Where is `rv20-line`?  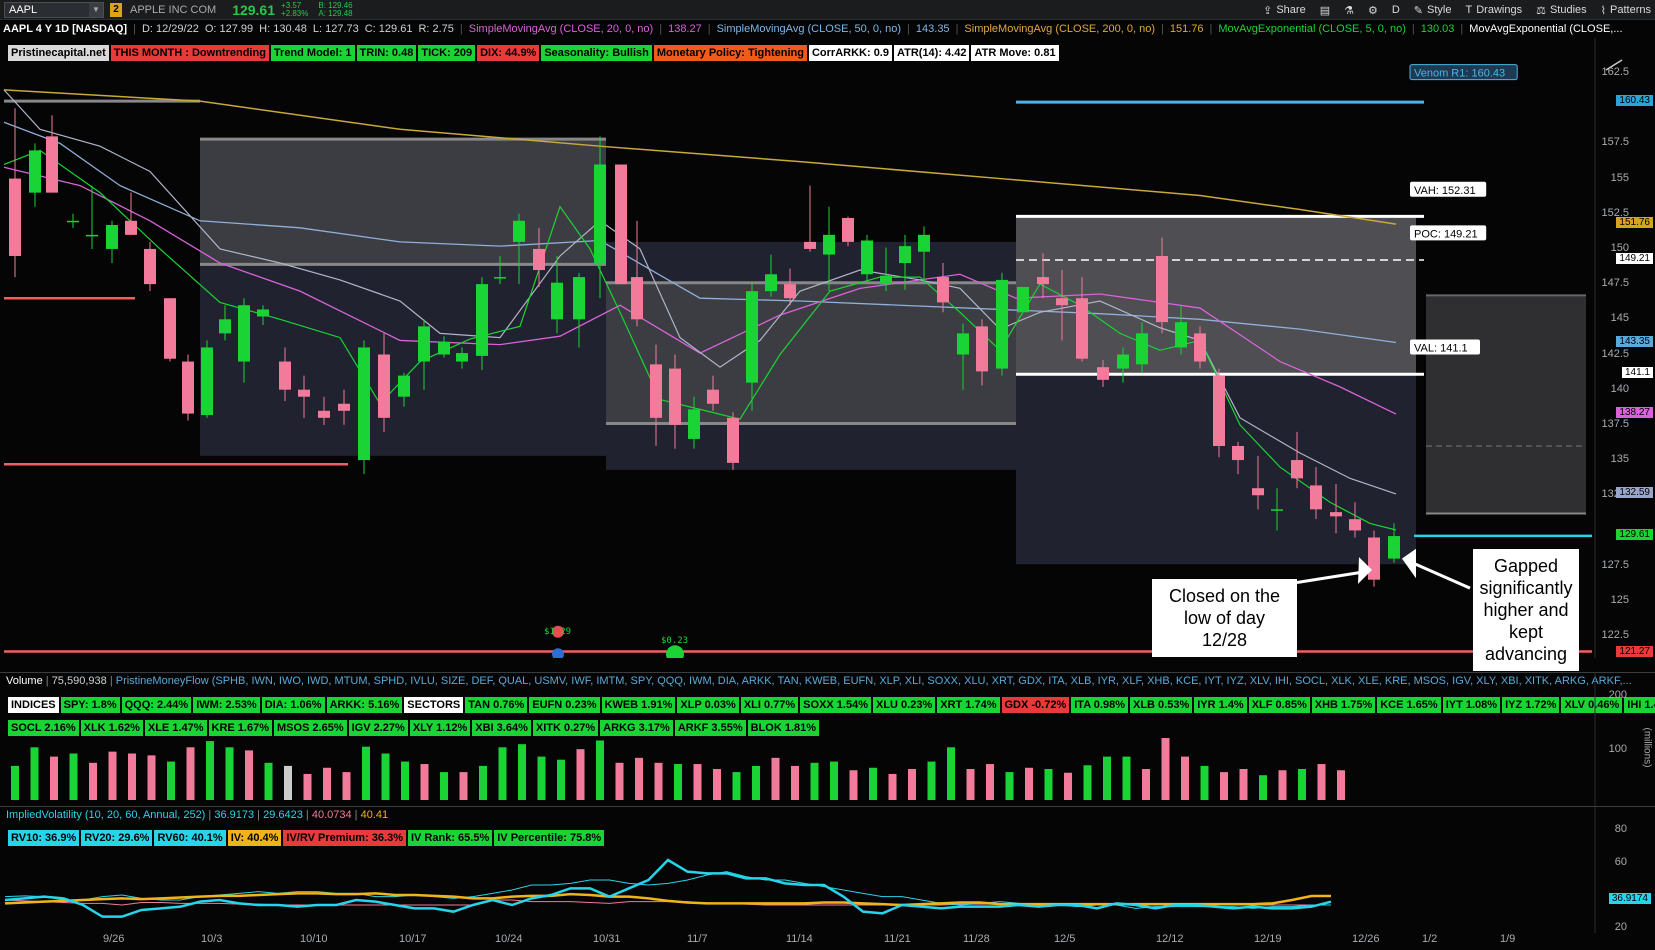
rv20-line is located at coordinates (667, 890).